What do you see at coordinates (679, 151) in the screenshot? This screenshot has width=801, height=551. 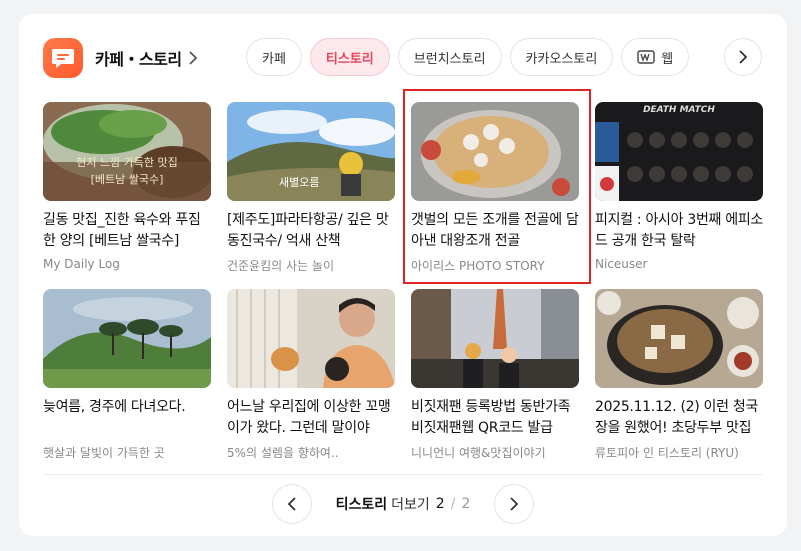 I see `post-thumbnail: DEATH MATCH` at bounding box center [679, 151].